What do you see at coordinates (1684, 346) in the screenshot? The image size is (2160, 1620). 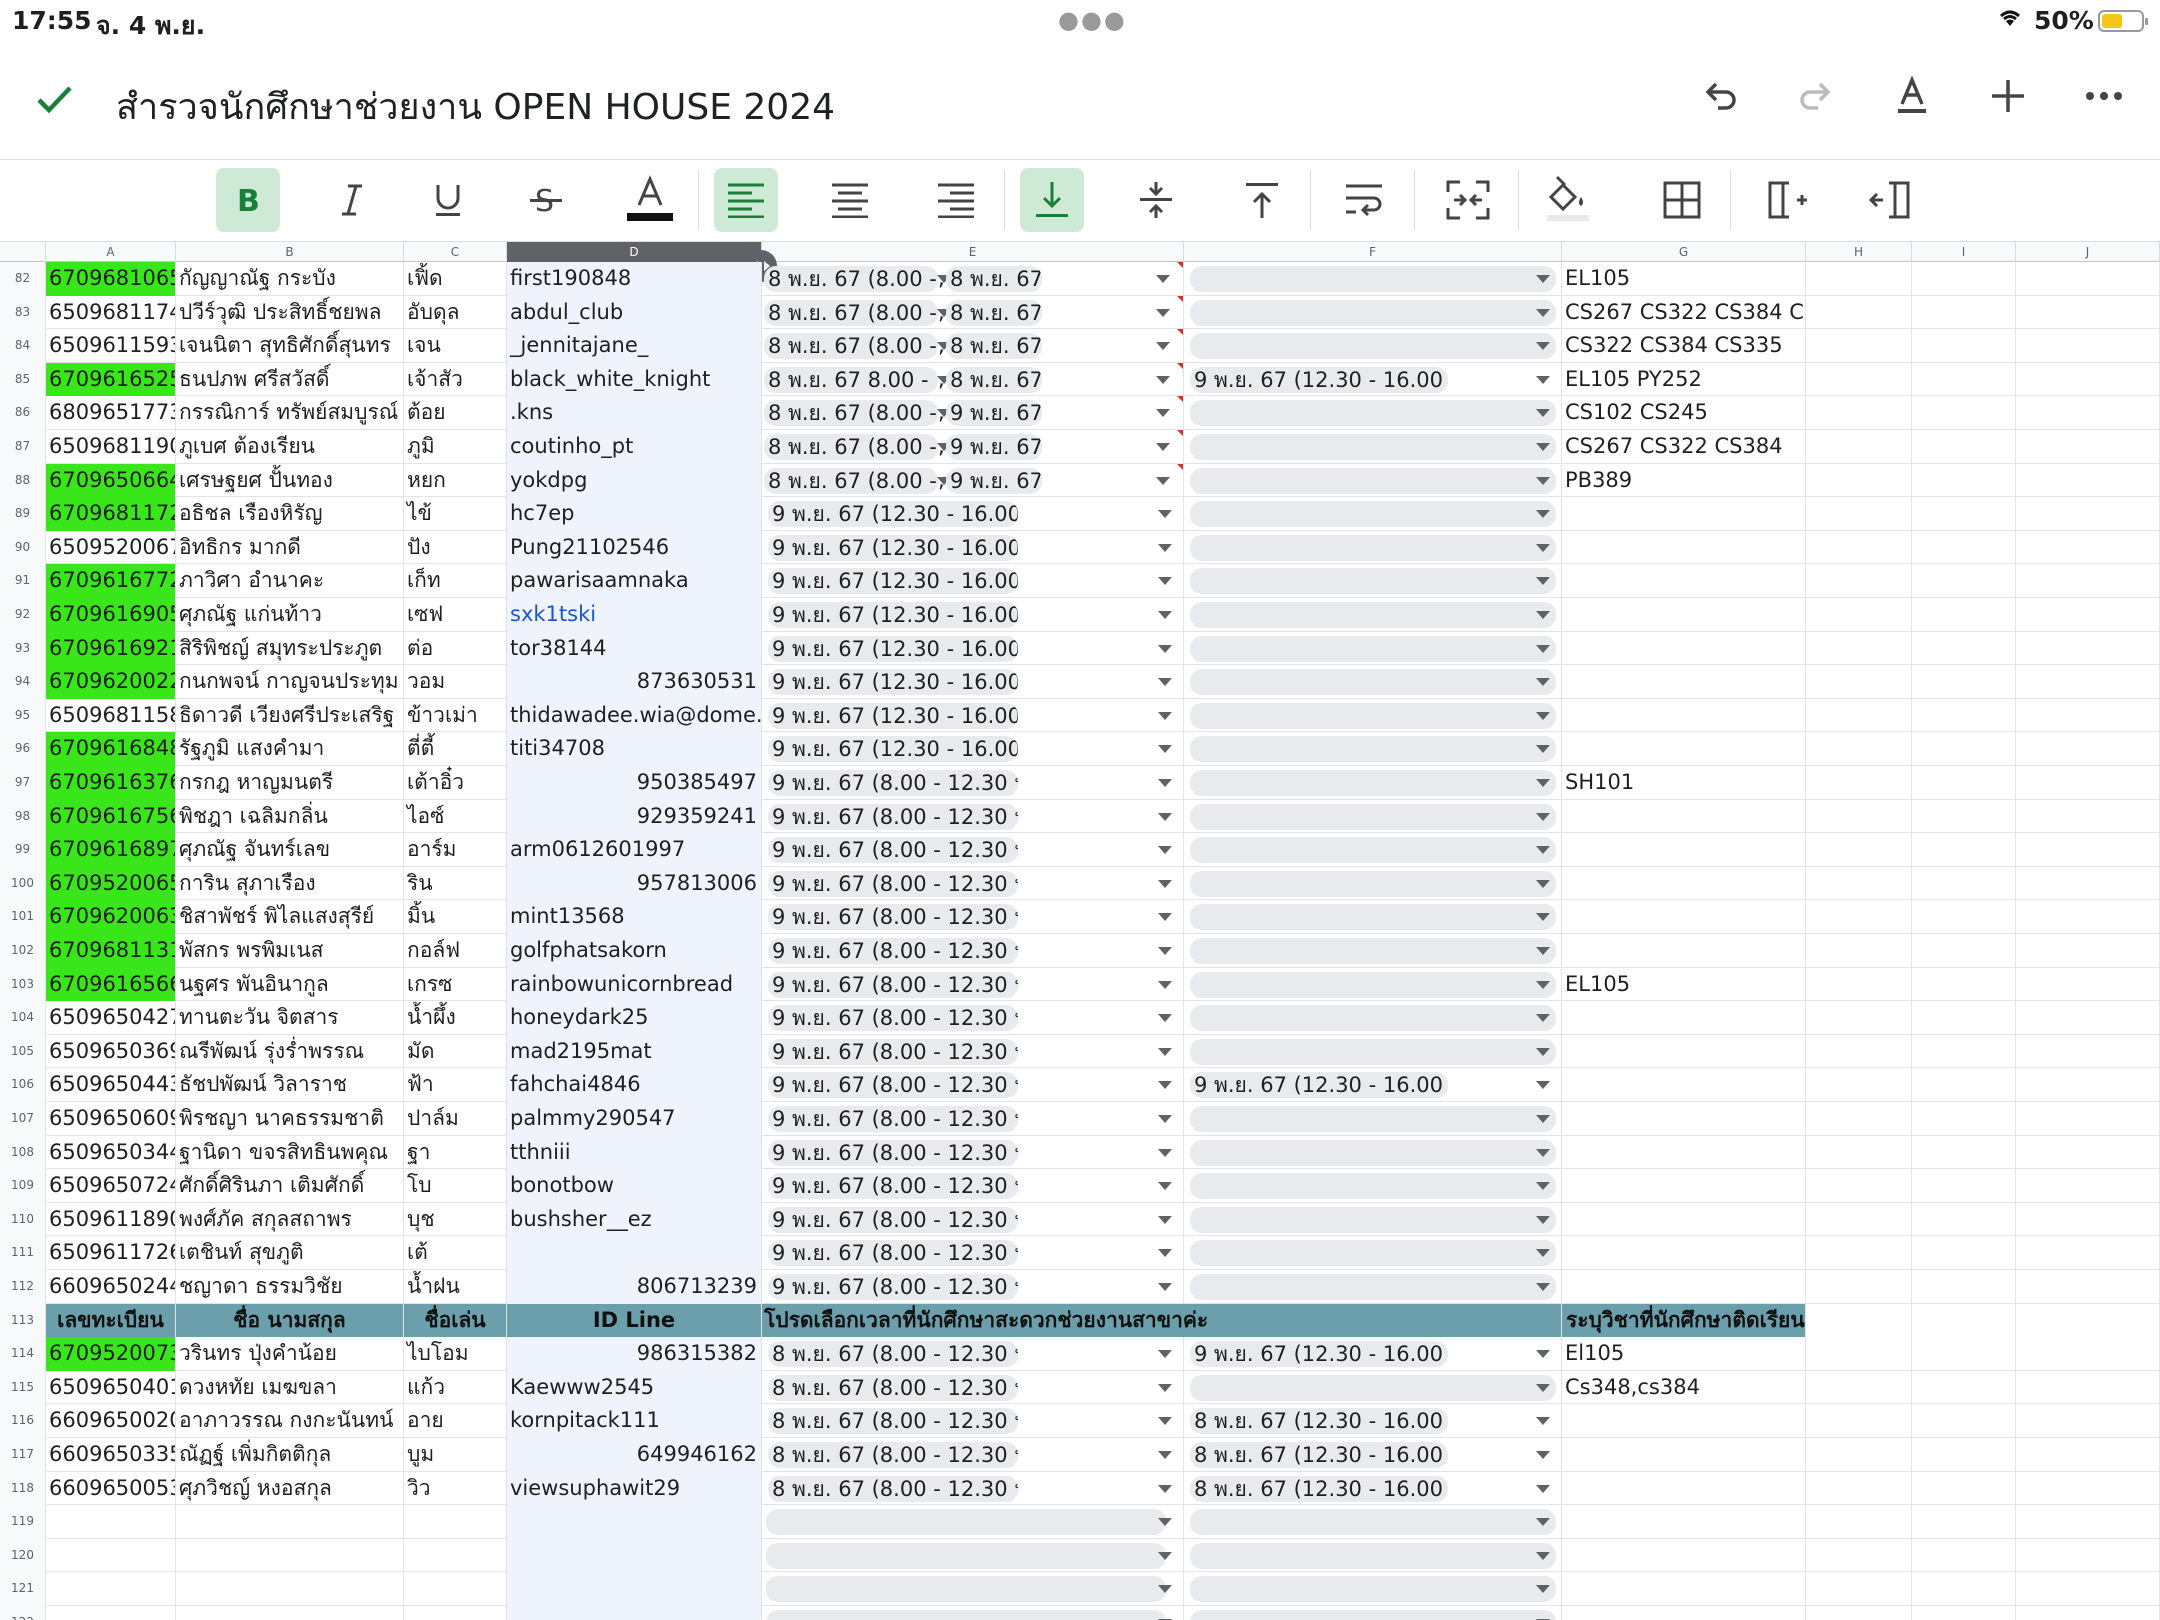 I see `cell-enrolled-courses: CS322 CS384 CS335` at bounding box center [1684, 346].